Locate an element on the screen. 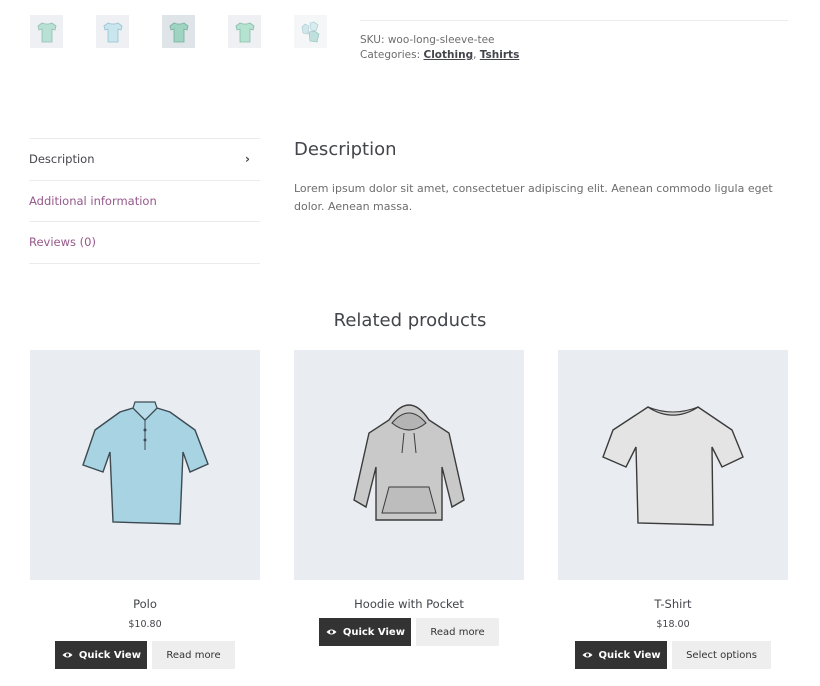  chevron-right-icon: › is located at coordinates (247, 159).